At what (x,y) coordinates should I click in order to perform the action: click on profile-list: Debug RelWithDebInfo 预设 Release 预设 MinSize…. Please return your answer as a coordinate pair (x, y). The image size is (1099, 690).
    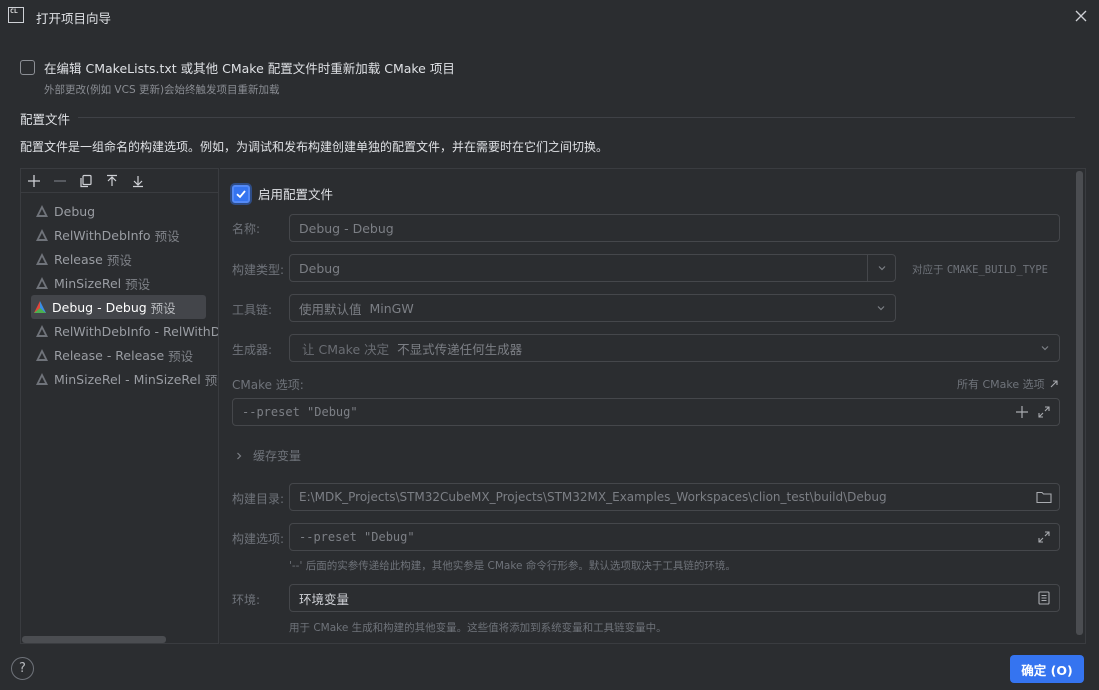
    Looking at the image, I should click on (119, 295).